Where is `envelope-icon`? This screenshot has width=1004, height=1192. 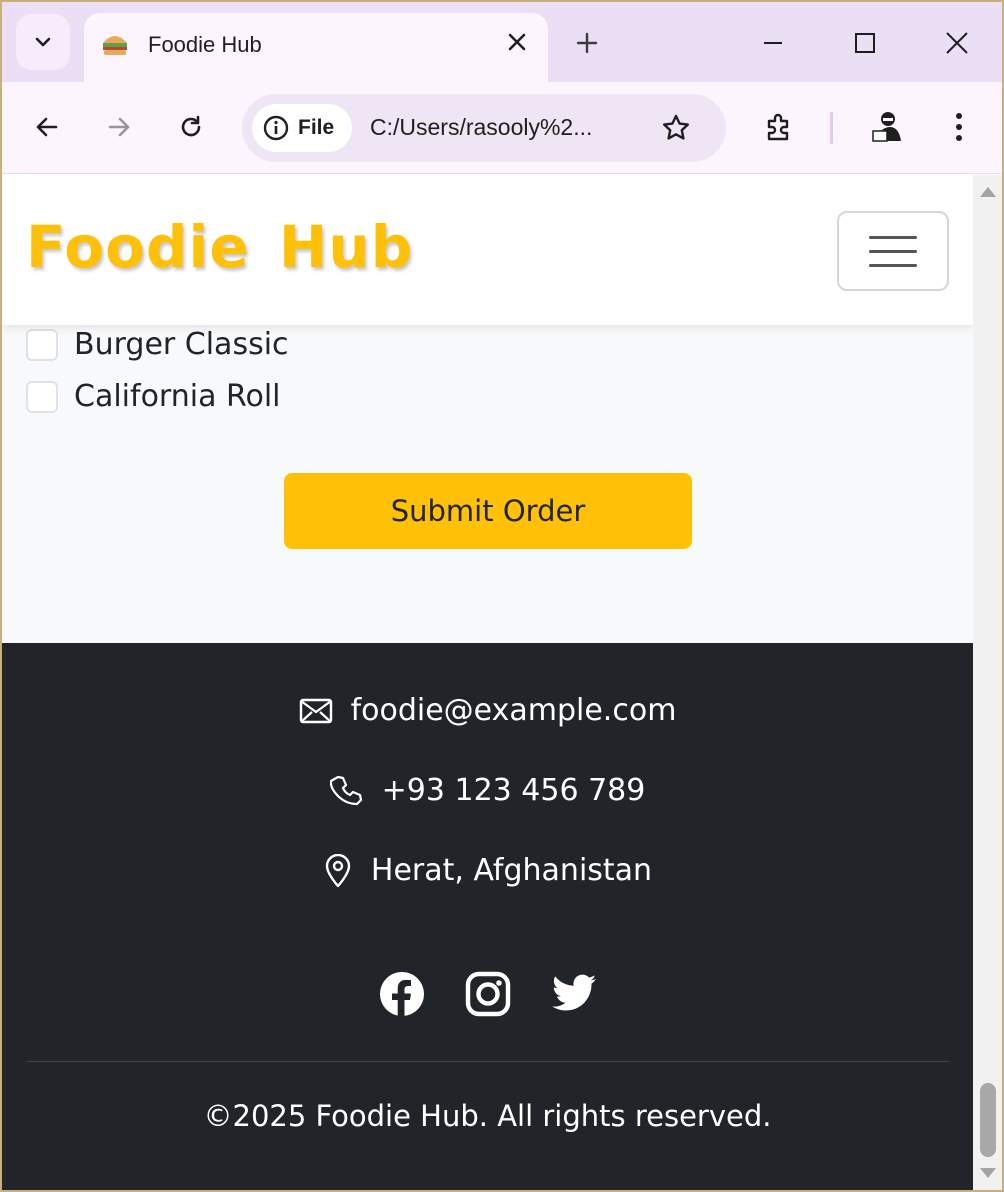 envelope-icon is located at coordinates (315, 710).